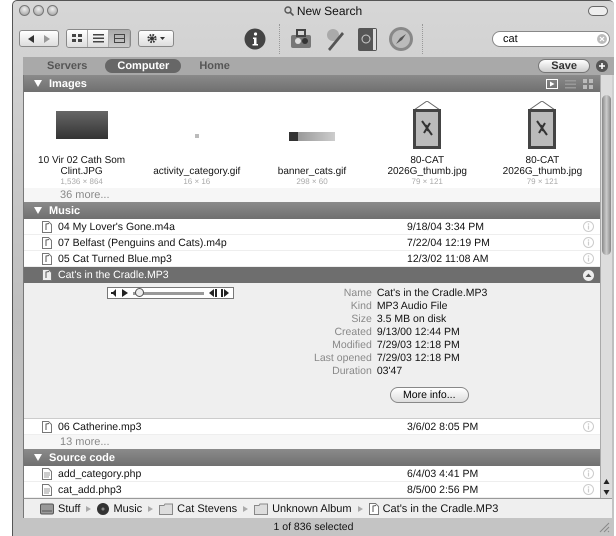  What do you see at coordinates (604, 527) in the screenshot?
I see `resize-grip-icon` at bounding box center [604, 527].